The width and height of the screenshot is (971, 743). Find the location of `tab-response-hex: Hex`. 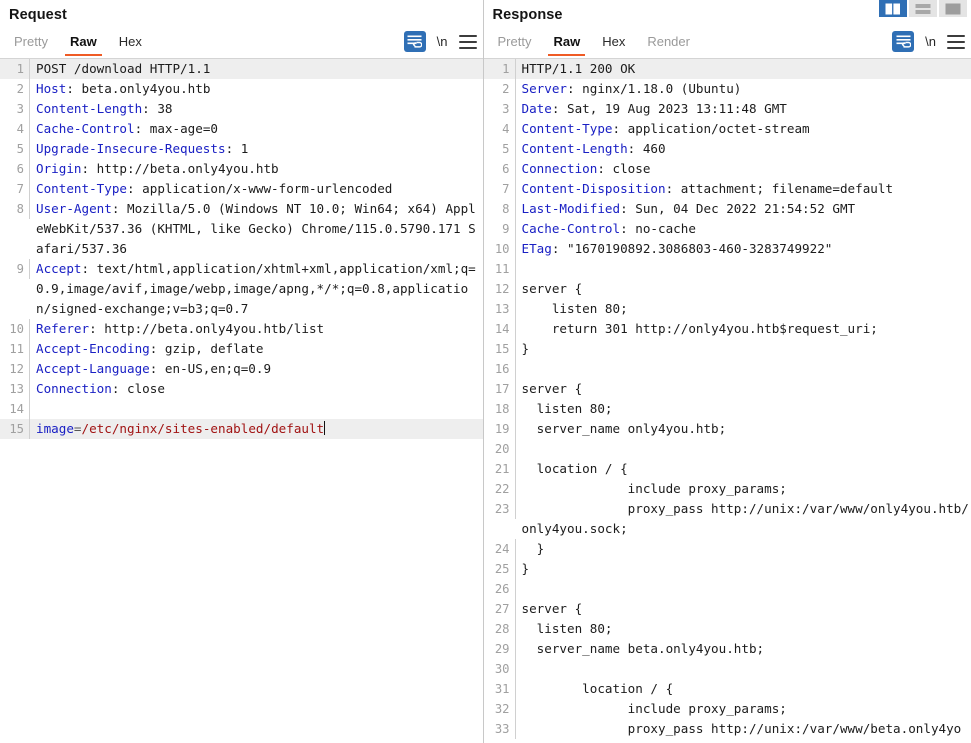

tab-response-hex: Hex is located at coordinates (613, 42).